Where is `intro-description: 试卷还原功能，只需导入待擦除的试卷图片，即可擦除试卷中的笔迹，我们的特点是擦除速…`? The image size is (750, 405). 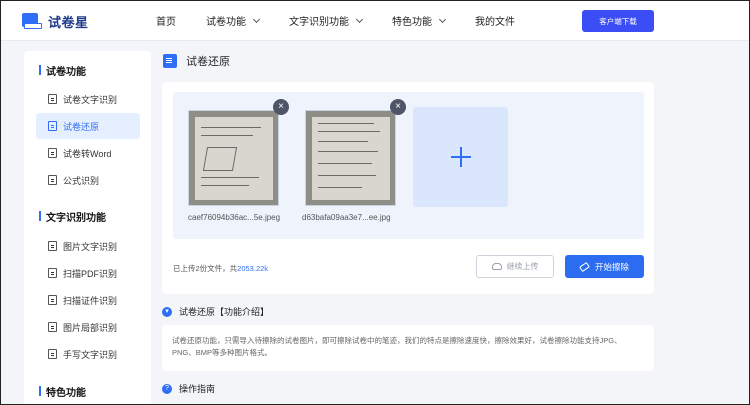 intro-description: 试卷还原功能，只需导入待擦除的试卷图片，即可擦除试卷中的笔迹，我们的特点是擦除速… is located at coordinates (408, 348).